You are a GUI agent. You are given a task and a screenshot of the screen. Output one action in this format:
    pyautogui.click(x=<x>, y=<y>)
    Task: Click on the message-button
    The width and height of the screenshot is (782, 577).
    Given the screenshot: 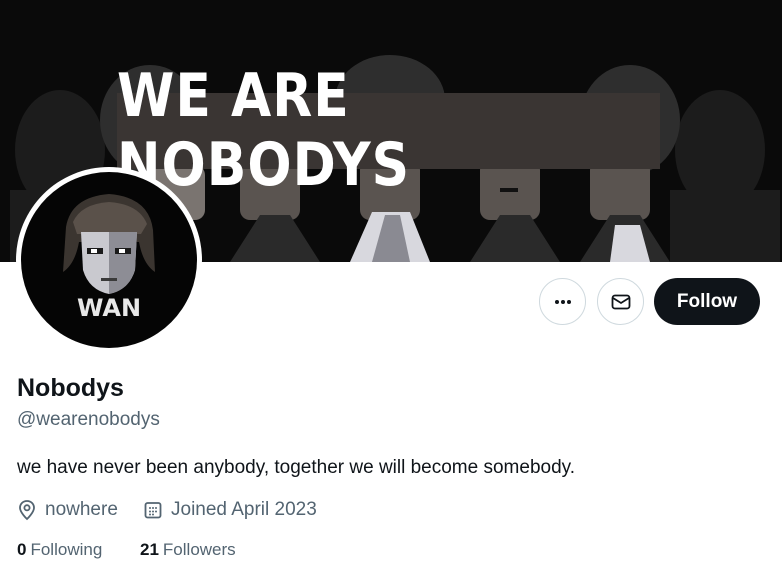 What is the action you would take?
    pyautogui.click(x=620, y=301)
    